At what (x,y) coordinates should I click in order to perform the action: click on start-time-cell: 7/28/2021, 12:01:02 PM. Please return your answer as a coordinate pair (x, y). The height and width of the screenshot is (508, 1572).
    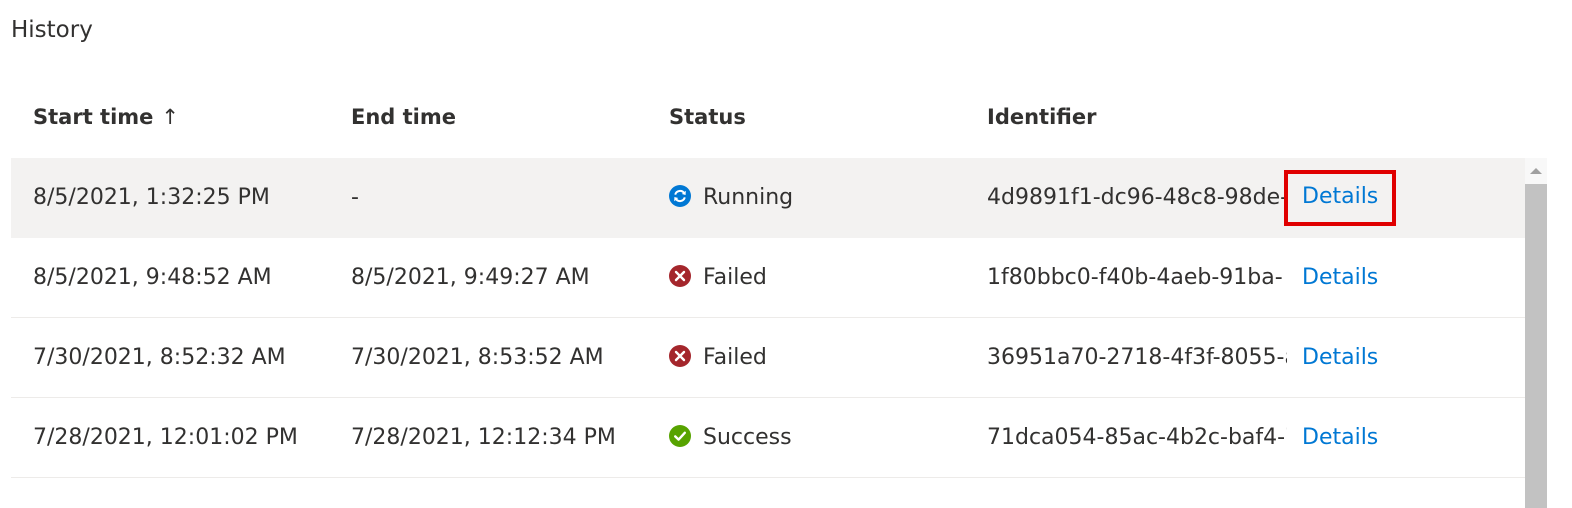
    Looking at the image, I should click on (165, 437).